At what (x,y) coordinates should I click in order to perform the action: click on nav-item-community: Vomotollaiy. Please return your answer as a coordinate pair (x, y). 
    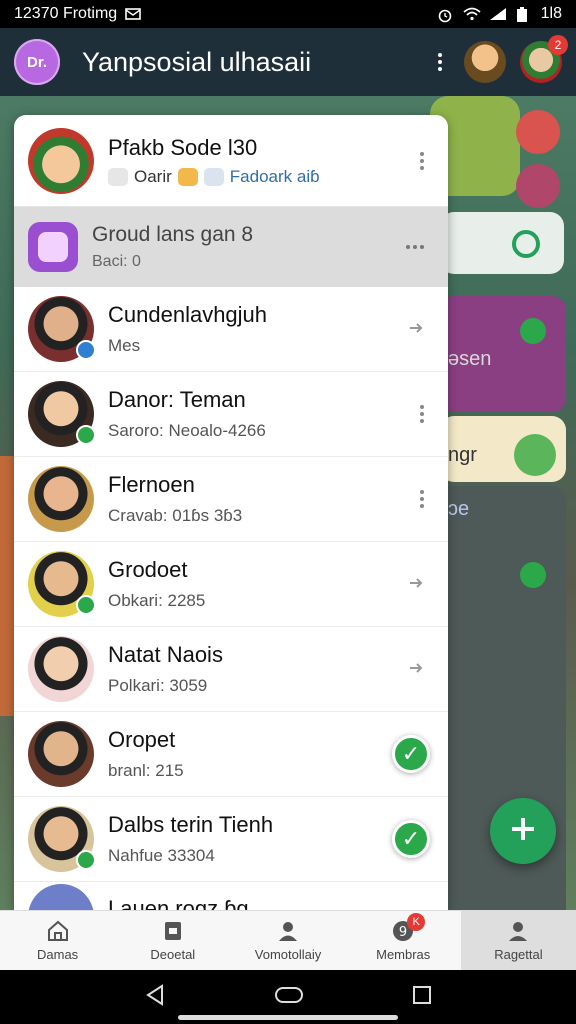
    Looking at the image, I should click on (287, 940).